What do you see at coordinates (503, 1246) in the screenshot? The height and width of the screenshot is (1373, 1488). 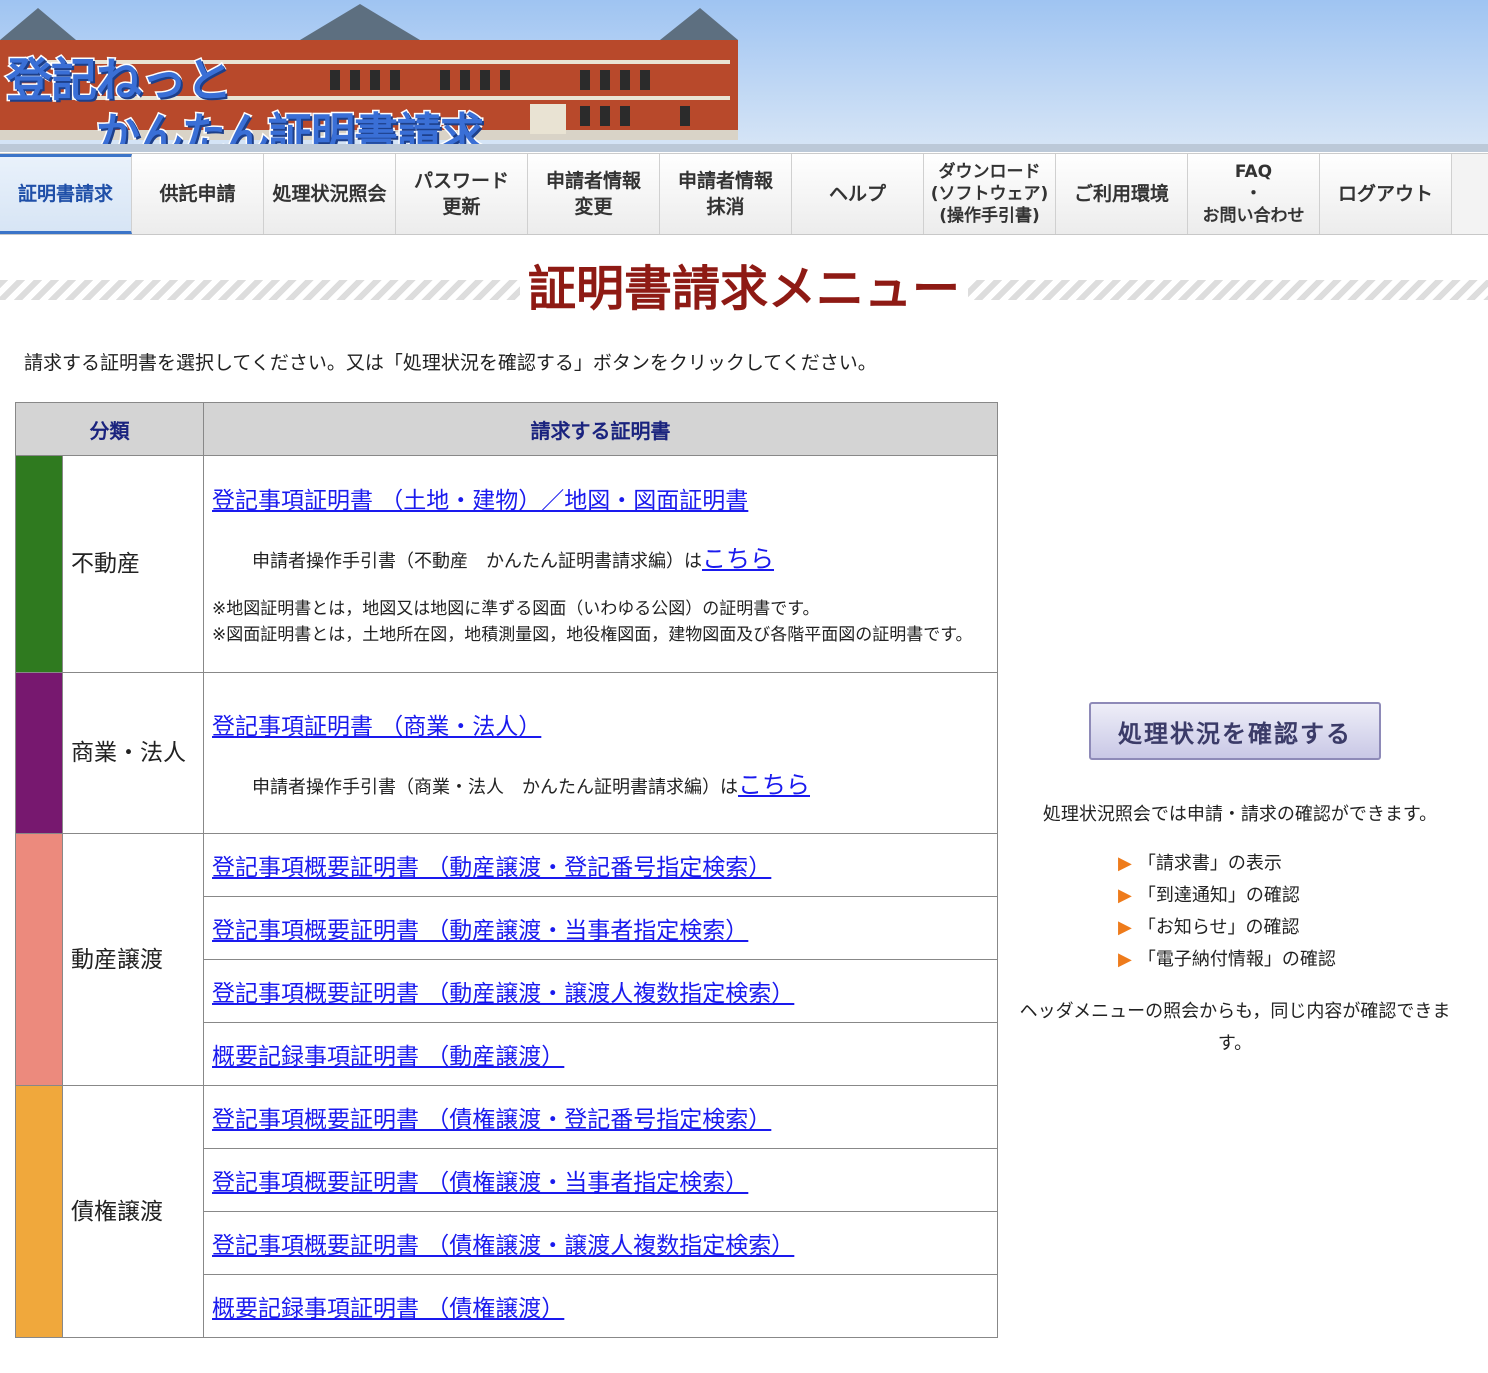 I see `link-claims-multiple-assignors: 登記事項概要証明書 （債権譲渡・譲渡人複数指定検索）` at bounding box center [503, 1246].